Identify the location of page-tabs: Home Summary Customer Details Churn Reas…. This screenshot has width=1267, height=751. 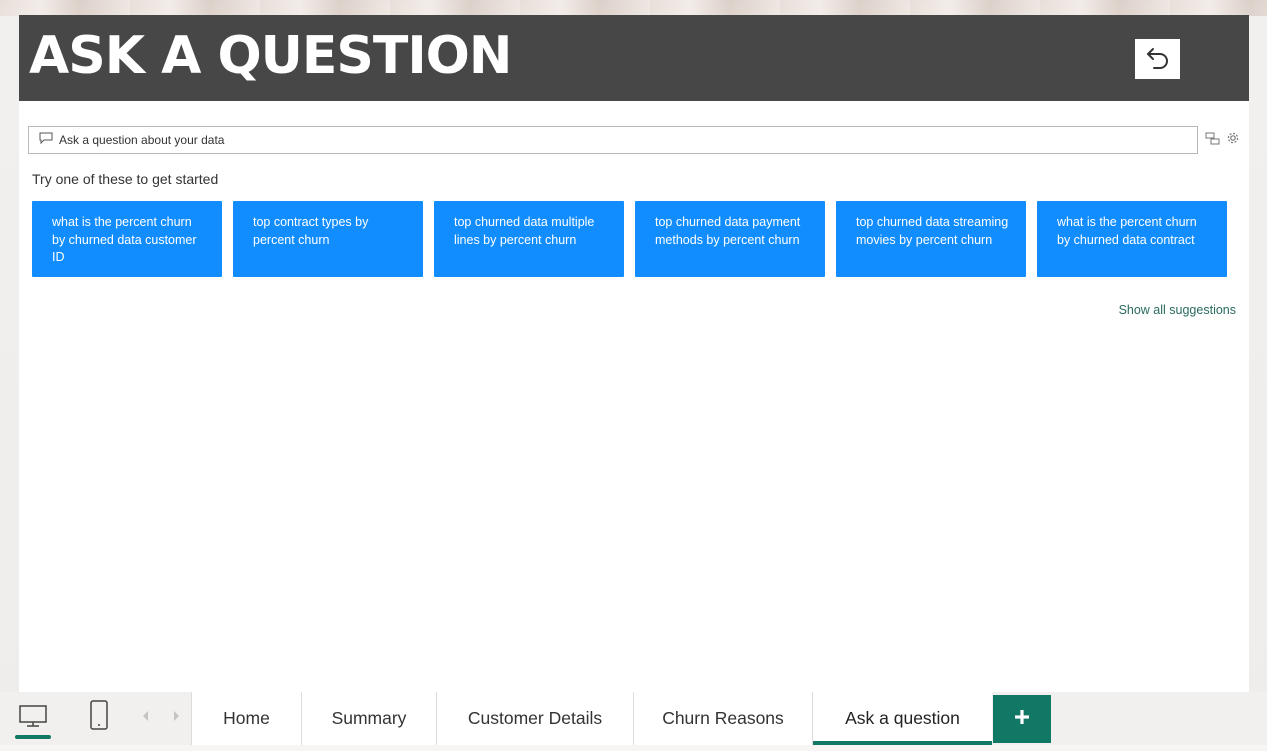
(591, 718).